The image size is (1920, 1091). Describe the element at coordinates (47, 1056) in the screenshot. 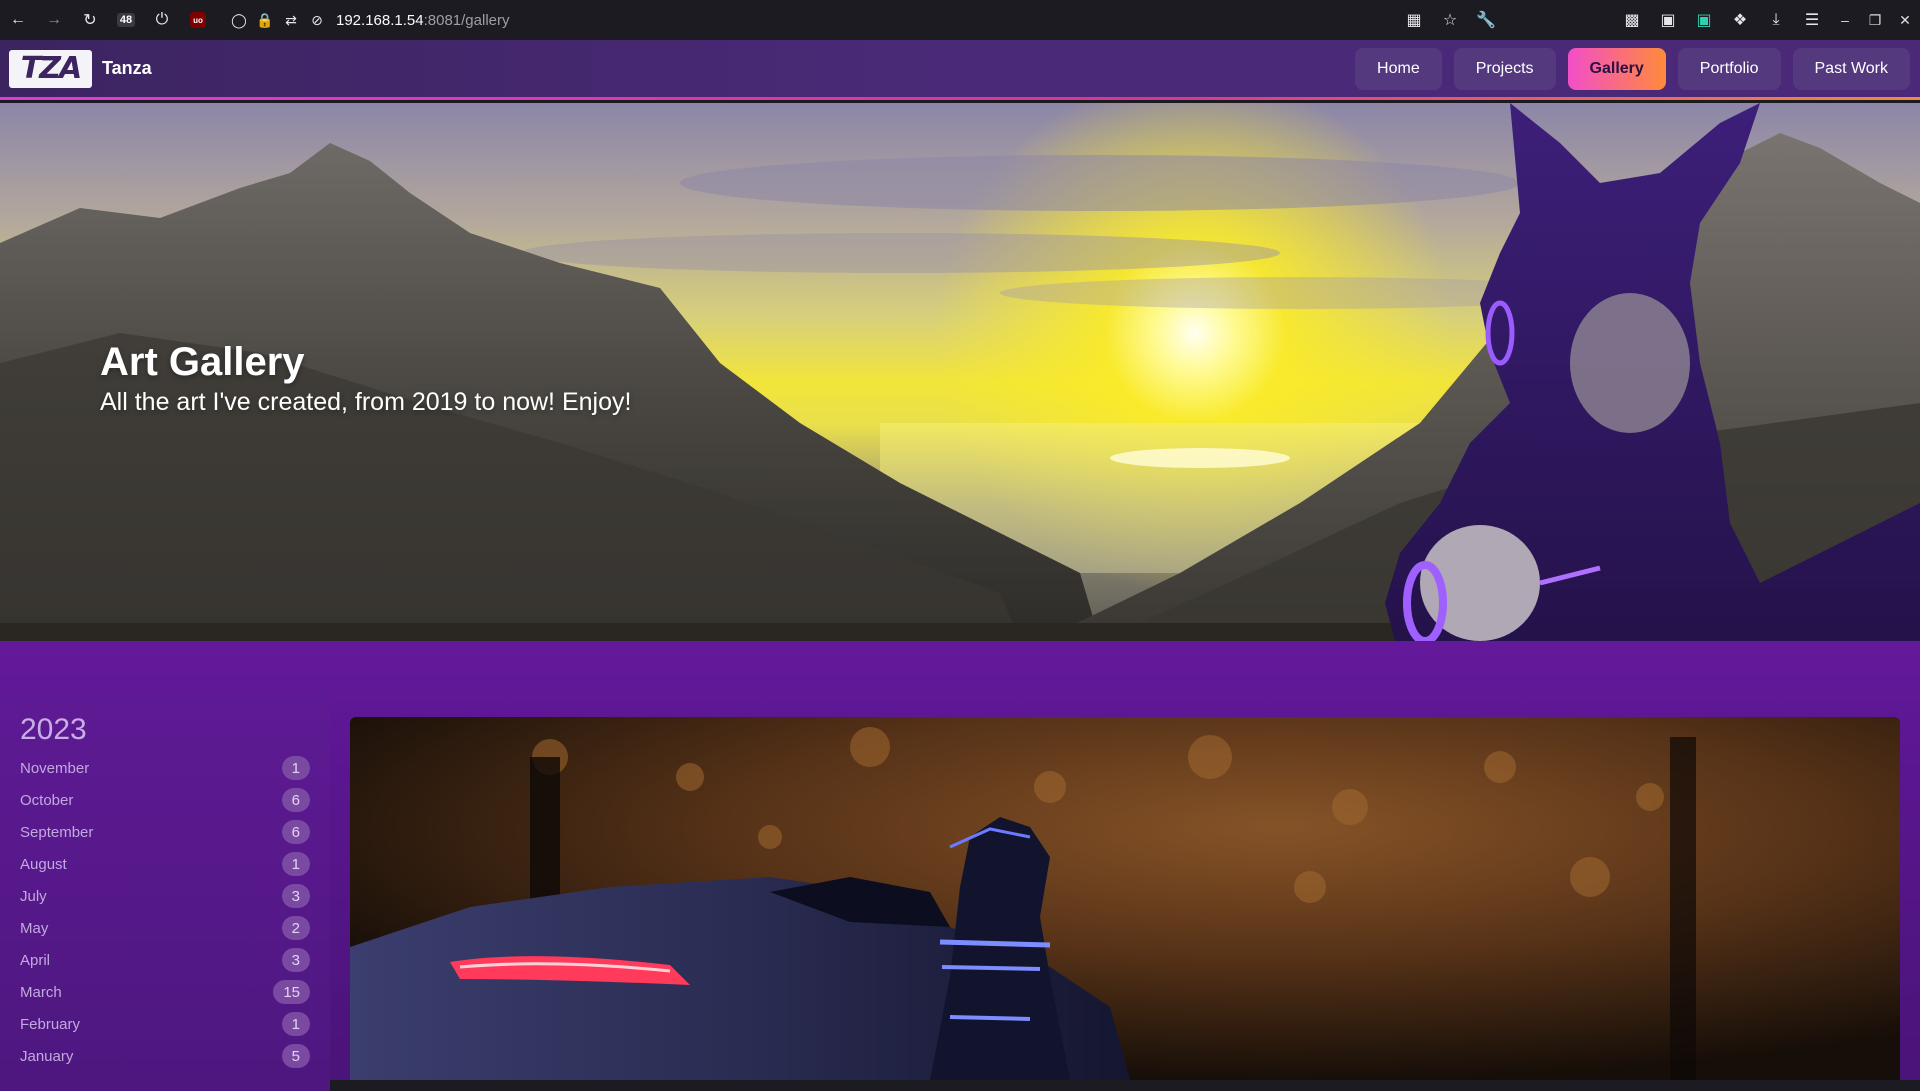

I see `month-name: January` at that location.